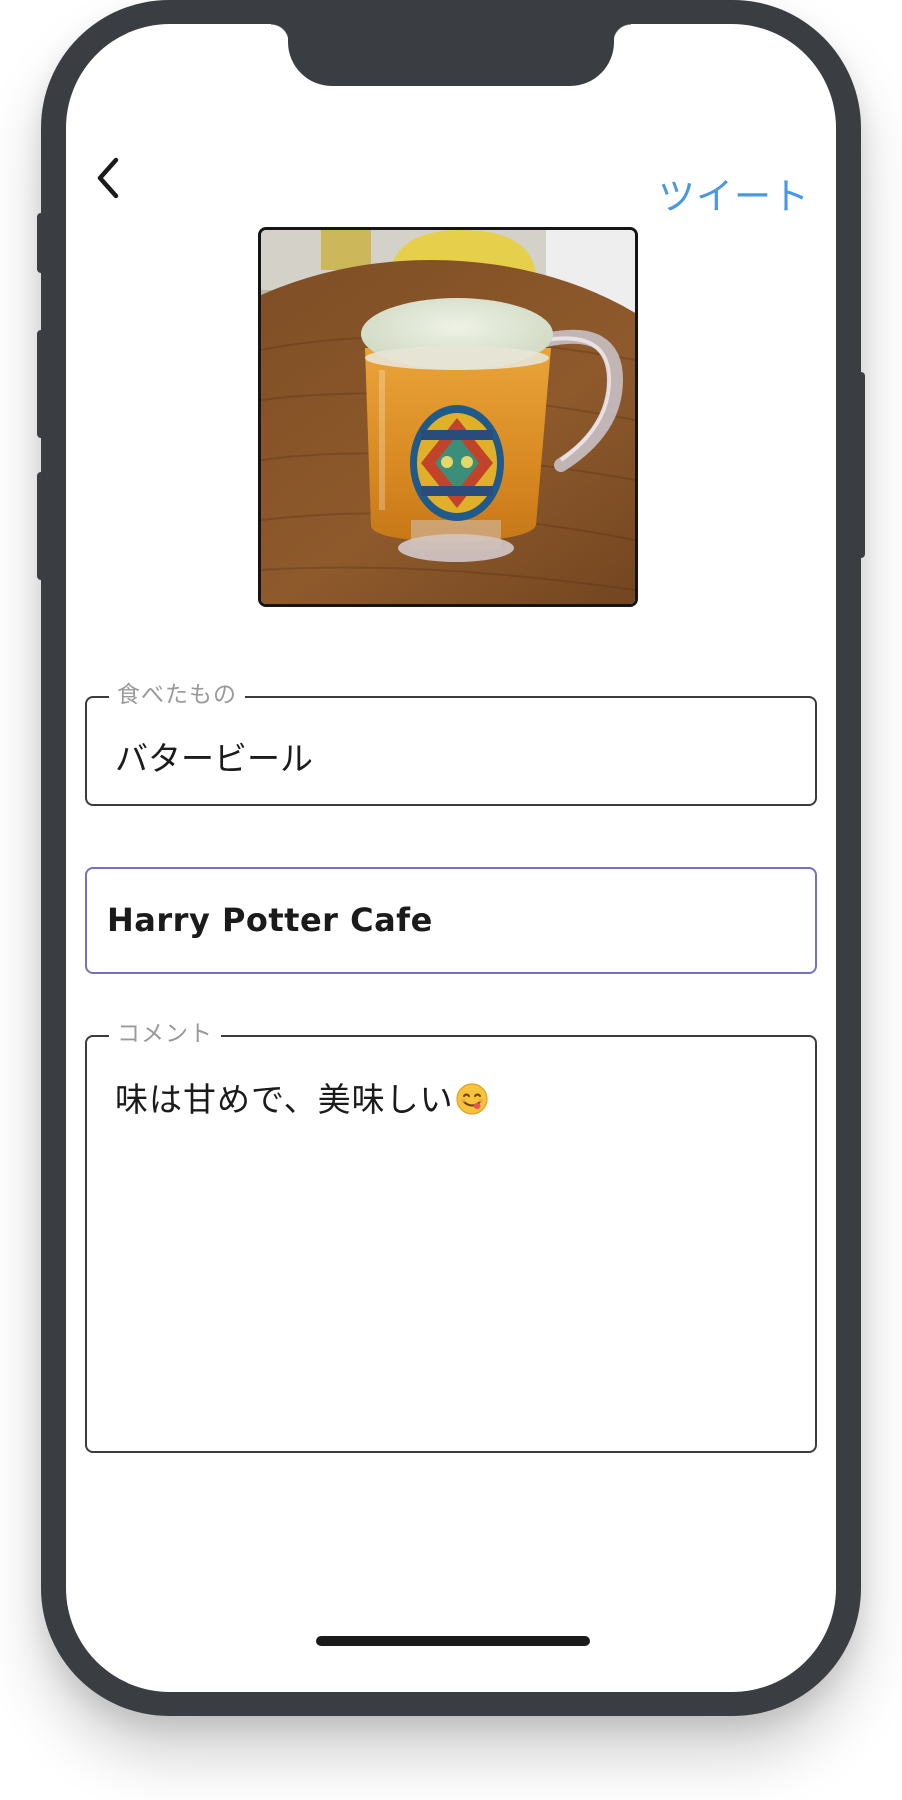 Image resolution: width=902 pixels, height=1800 pixels. What do you see at coordinates (734, 193) in the screenshot?
I see `tweet-button: ツイート` at bounding box center [734, 193].